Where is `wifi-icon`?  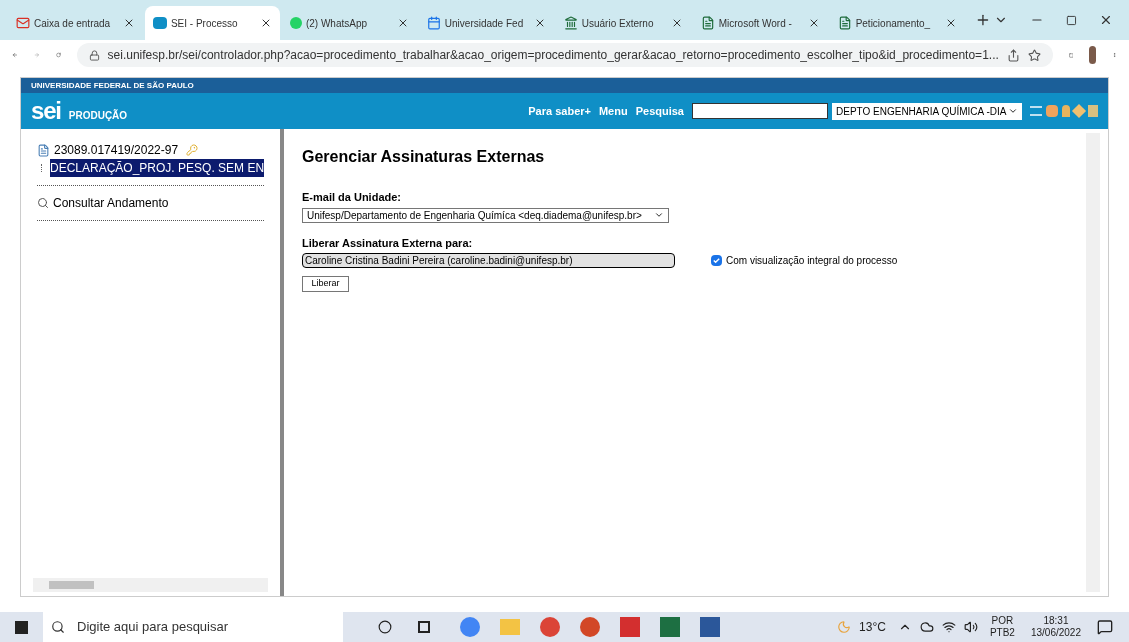
wifi-icon is located at coordinates (948, 627).